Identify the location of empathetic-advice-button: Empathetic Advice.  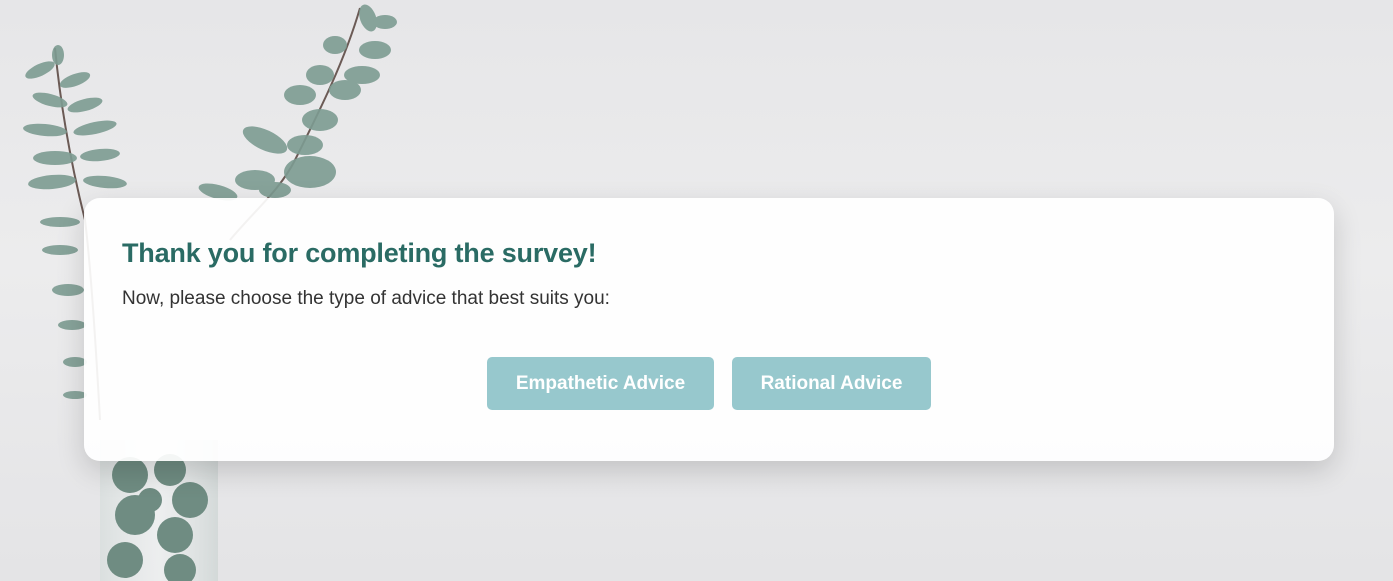
(600, 383).